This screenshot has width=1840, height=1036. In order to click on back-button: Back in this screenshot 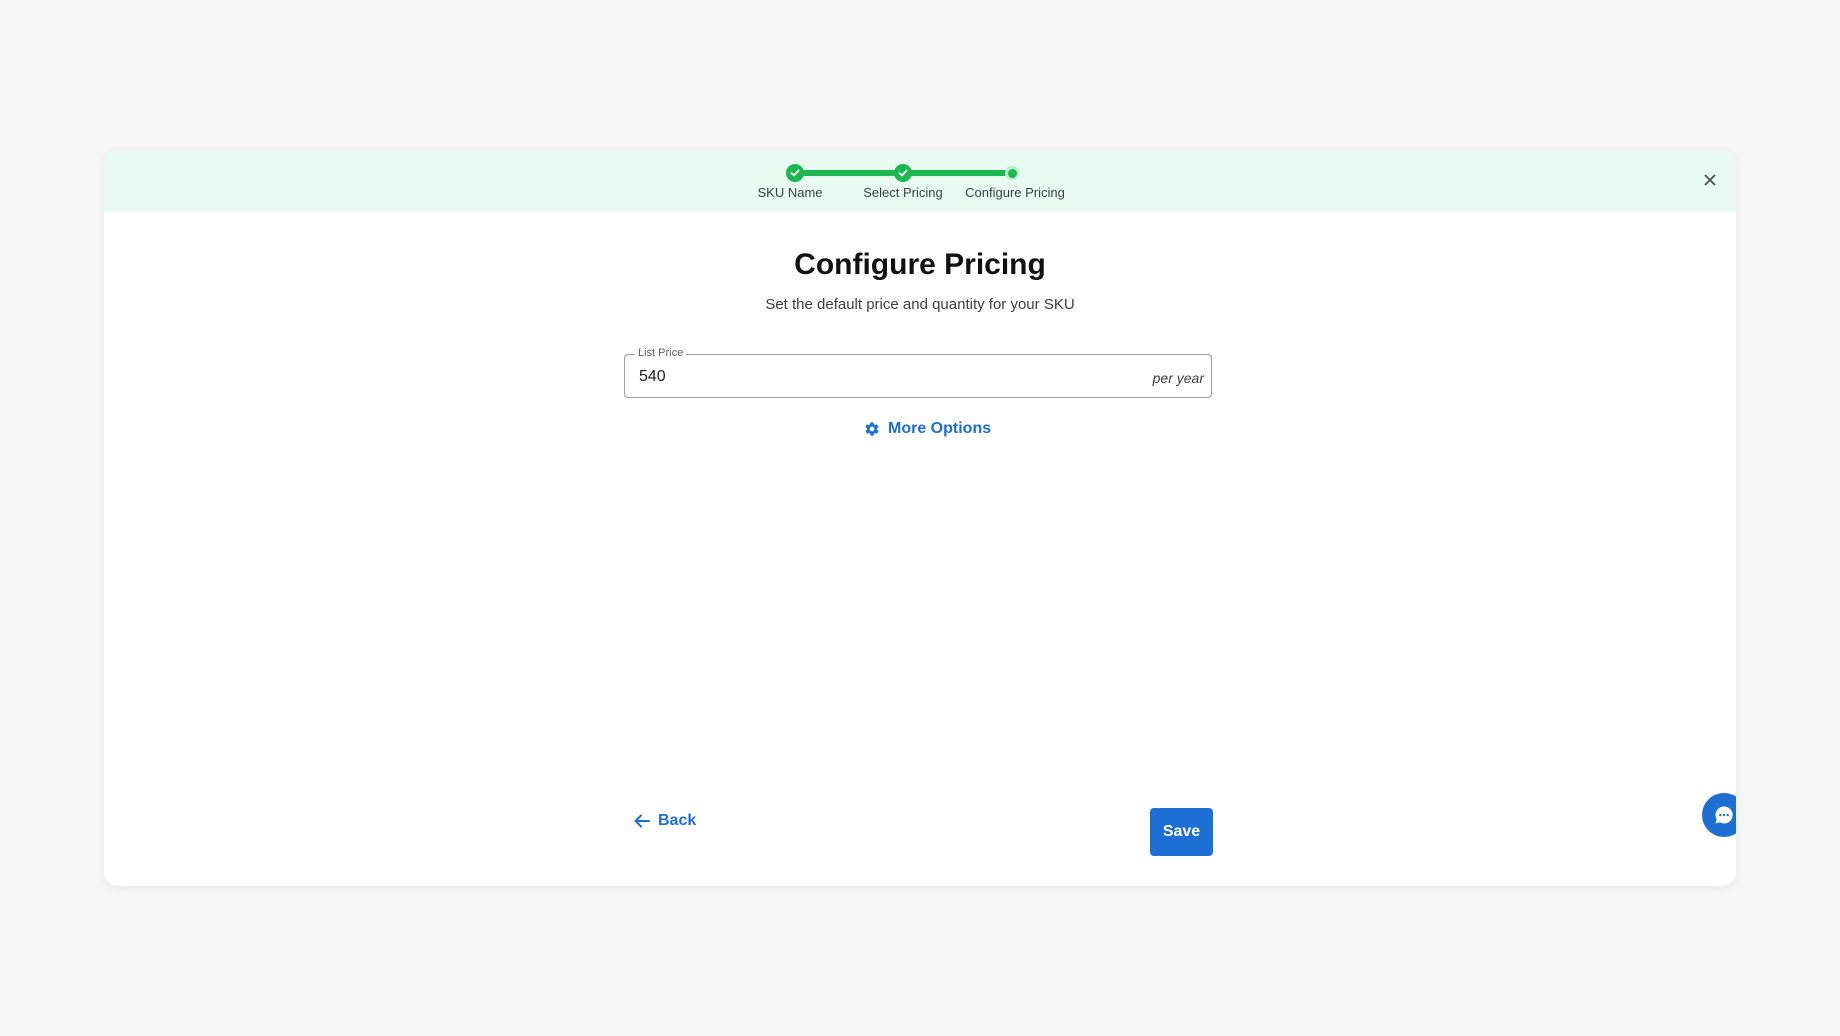, I will do `click(665, 821)`.